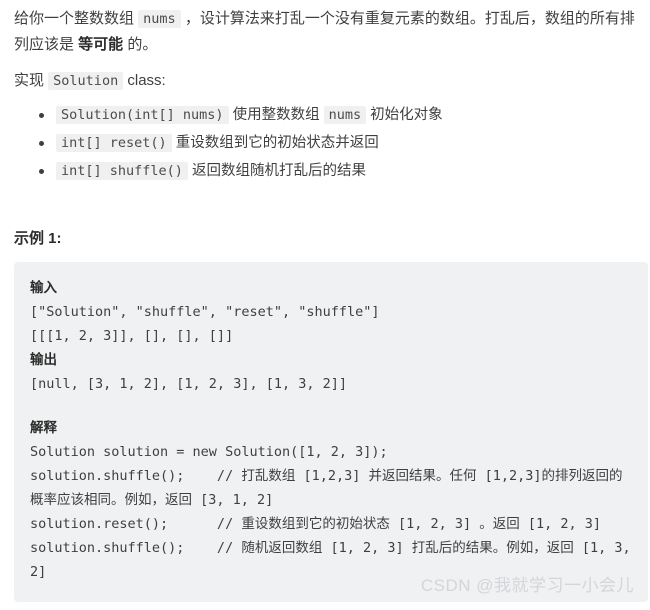 The width and height of the screenshot is (650, 610). I want to click on output-value: [null, [3, 1, 2], [1, 2, 3], [1, 3, 2]], so click(188, 384).